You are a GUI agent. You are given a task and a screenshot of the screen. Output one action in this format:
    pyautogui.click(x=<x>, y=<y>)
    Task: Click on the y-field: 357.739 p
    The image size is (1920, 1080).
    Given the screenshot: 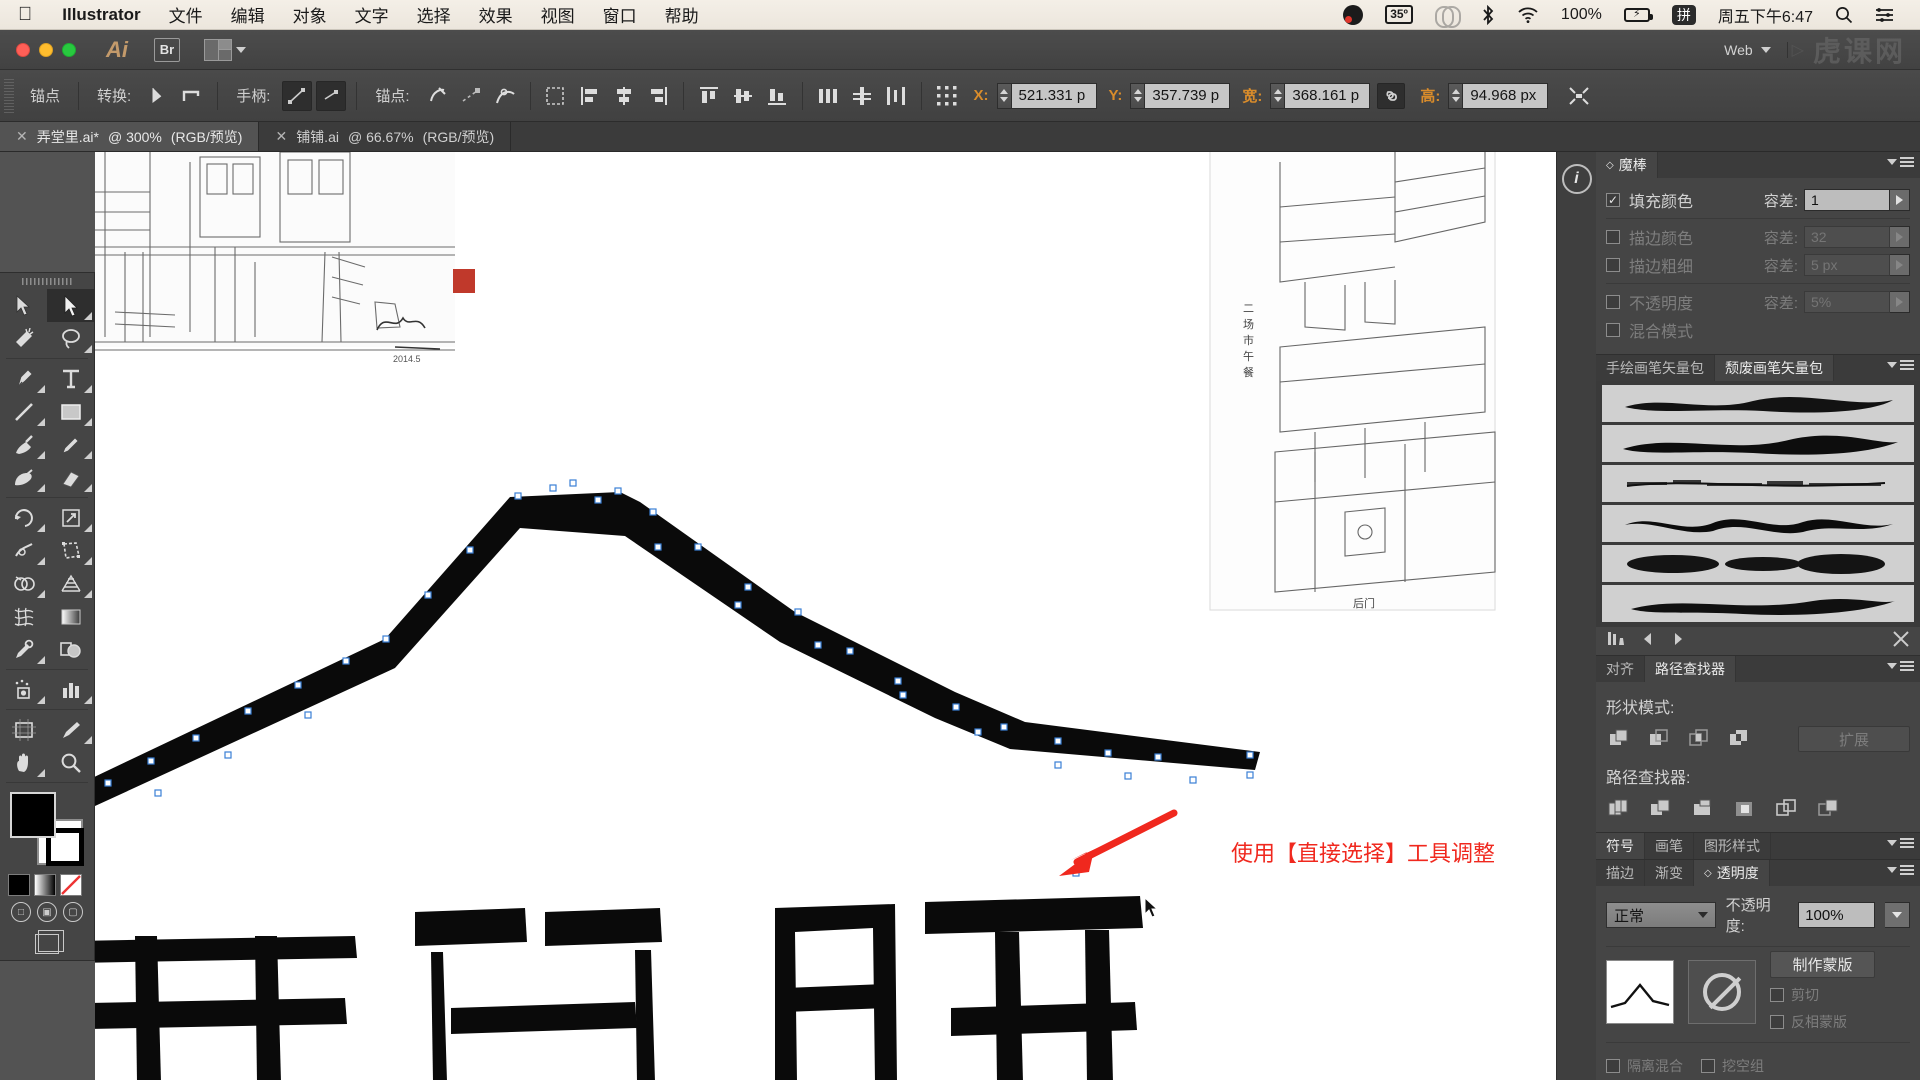 What is the action you would take?
    pyautogui.click(x=1180, y=95)
    